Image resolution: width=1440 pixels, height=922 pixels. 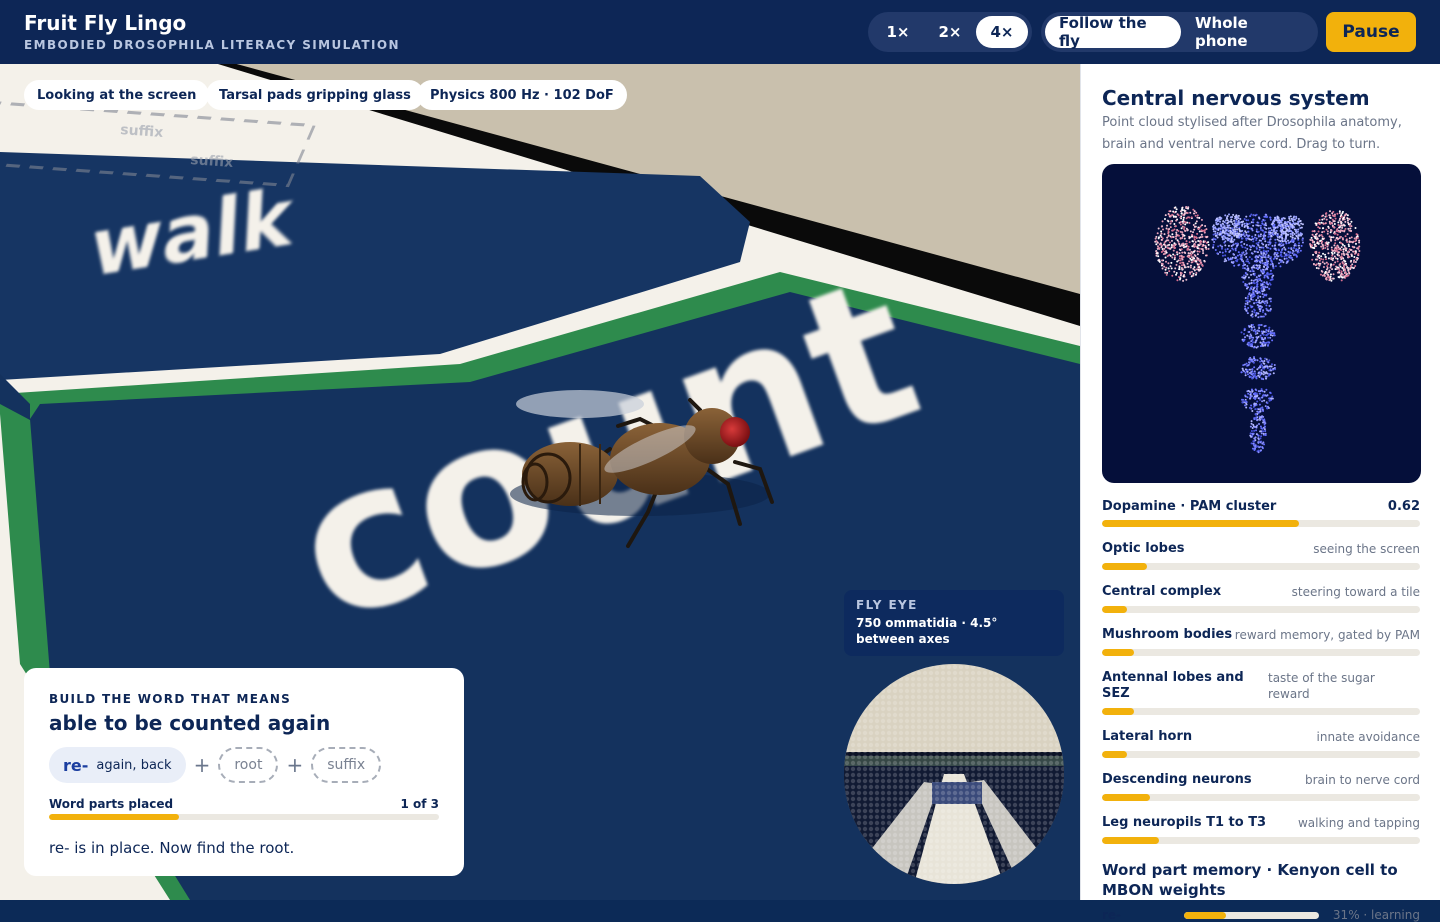 I want to click on dopamine-bar-fill, so click(x=1201, y=523).